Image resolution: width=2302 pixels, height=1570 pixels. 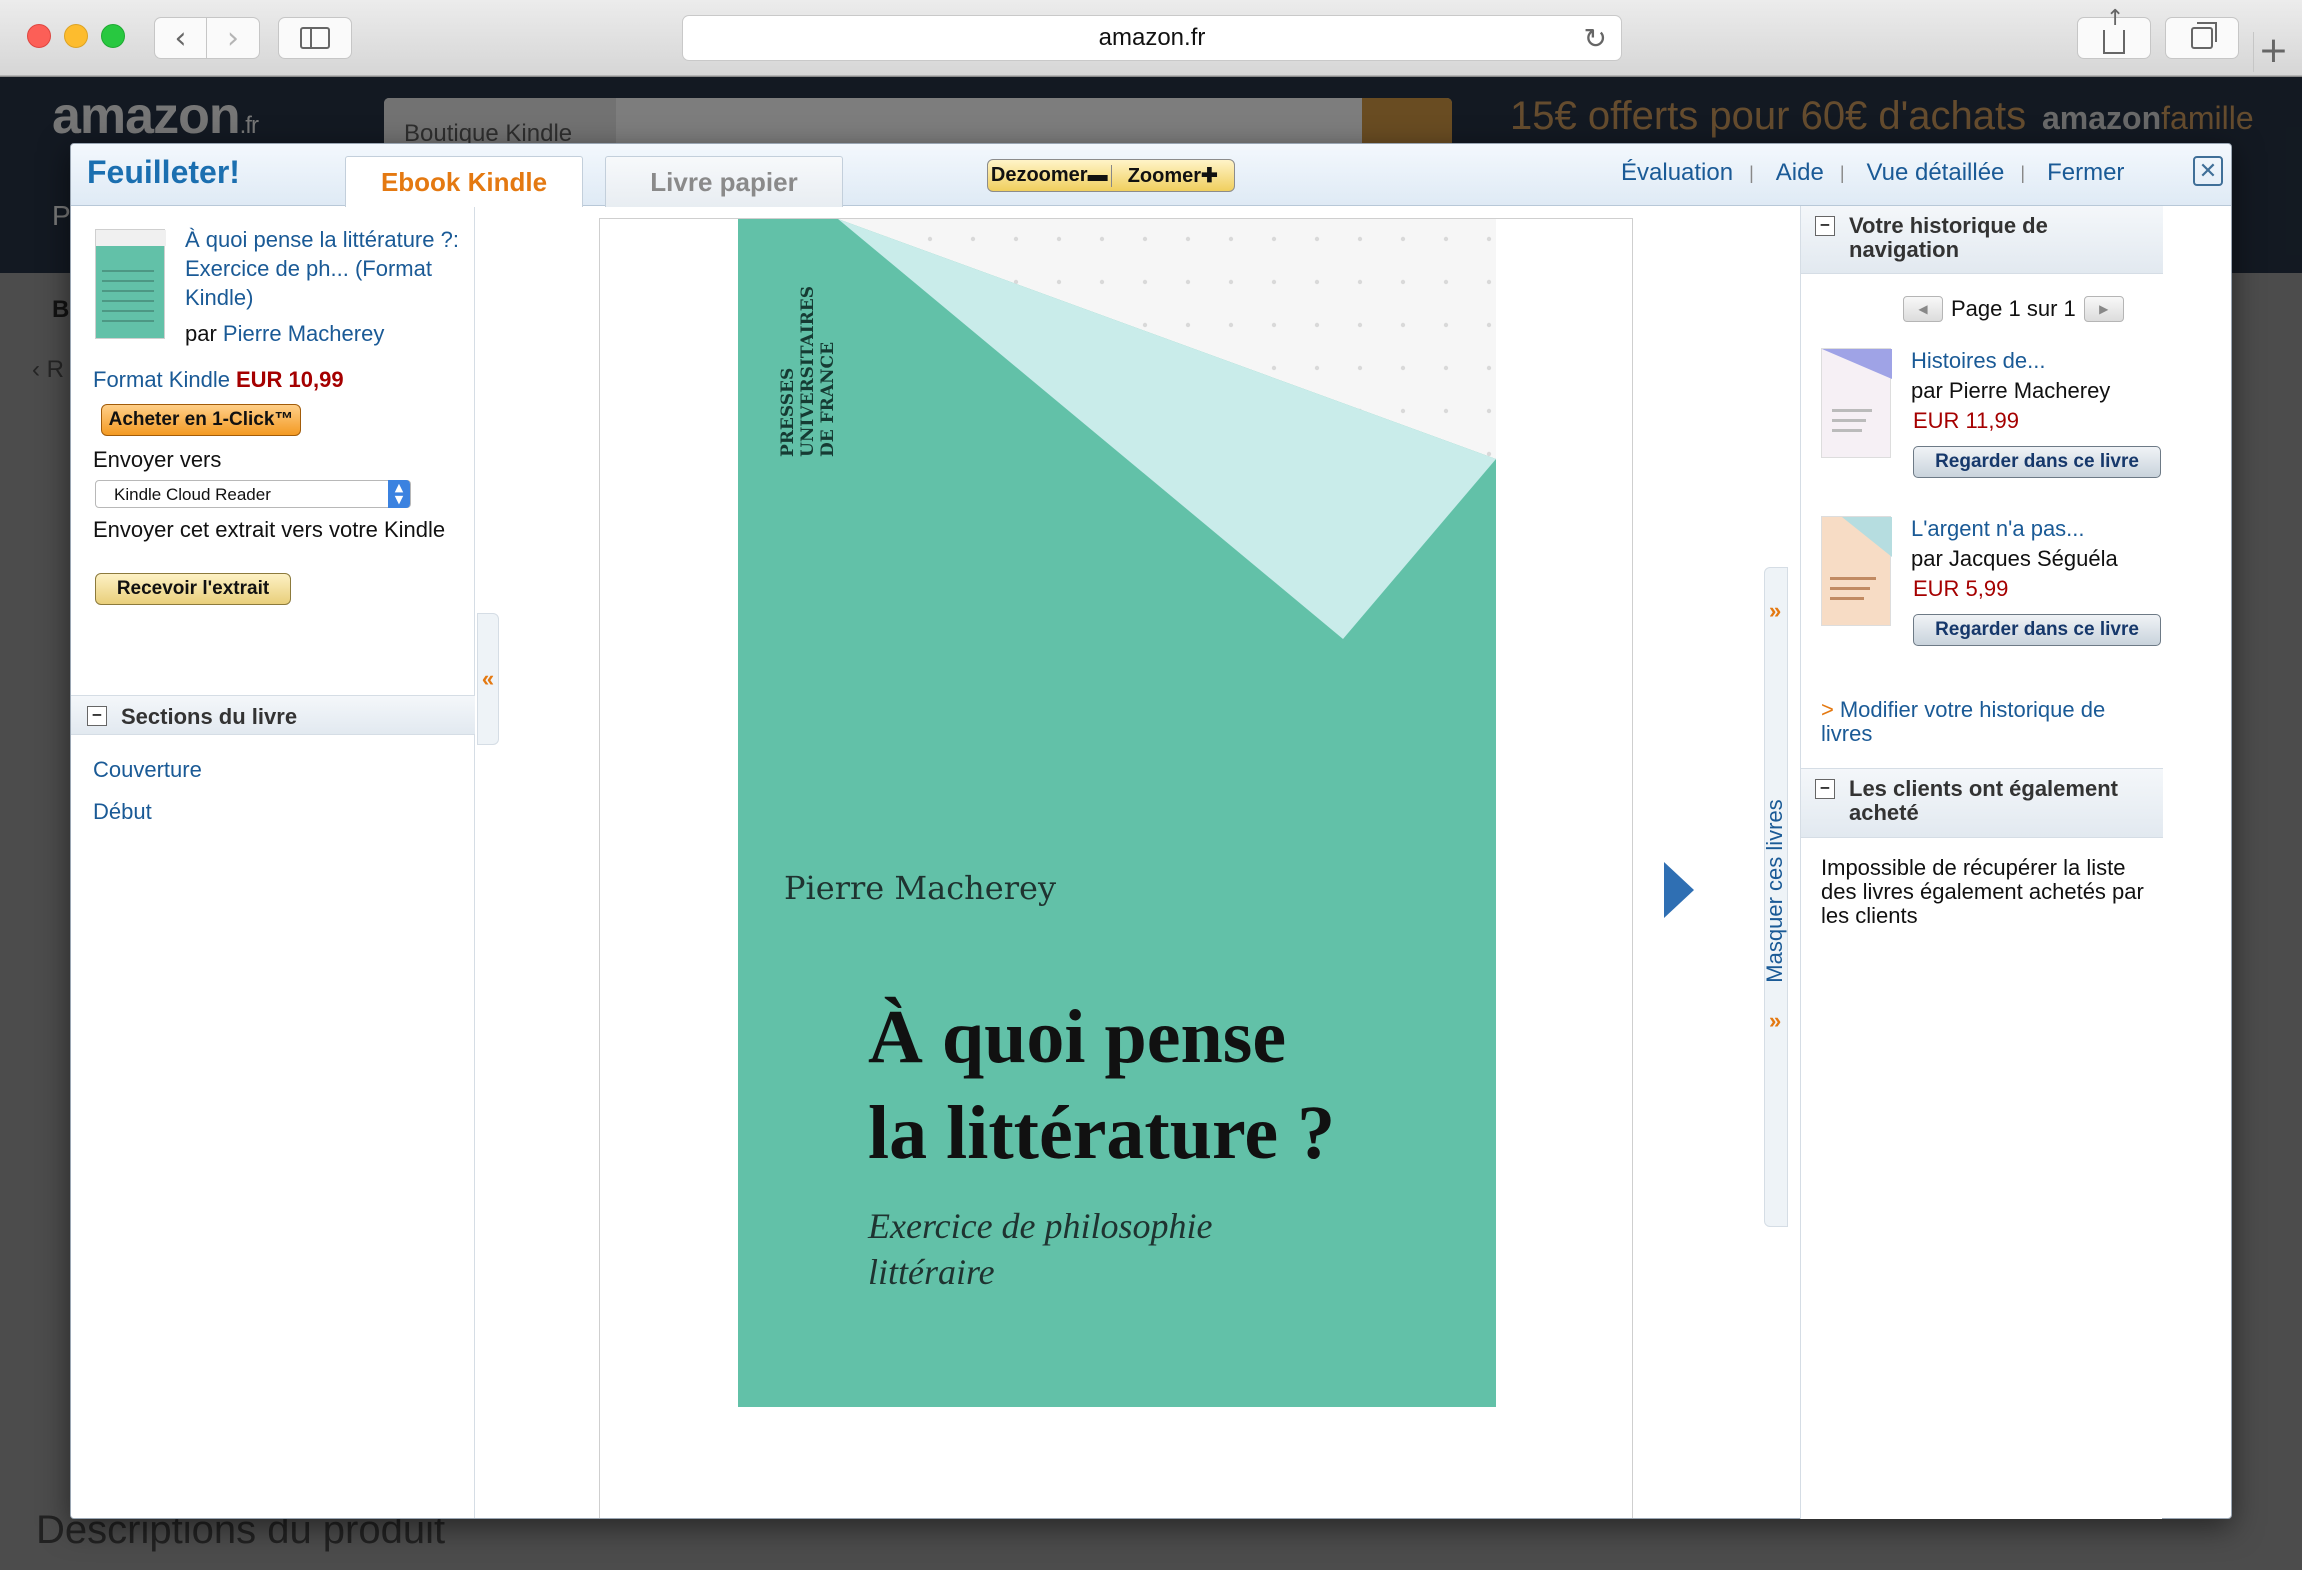 I want to click on feuilleter-logo: Feuilleter!, so click(x=163, y=172).